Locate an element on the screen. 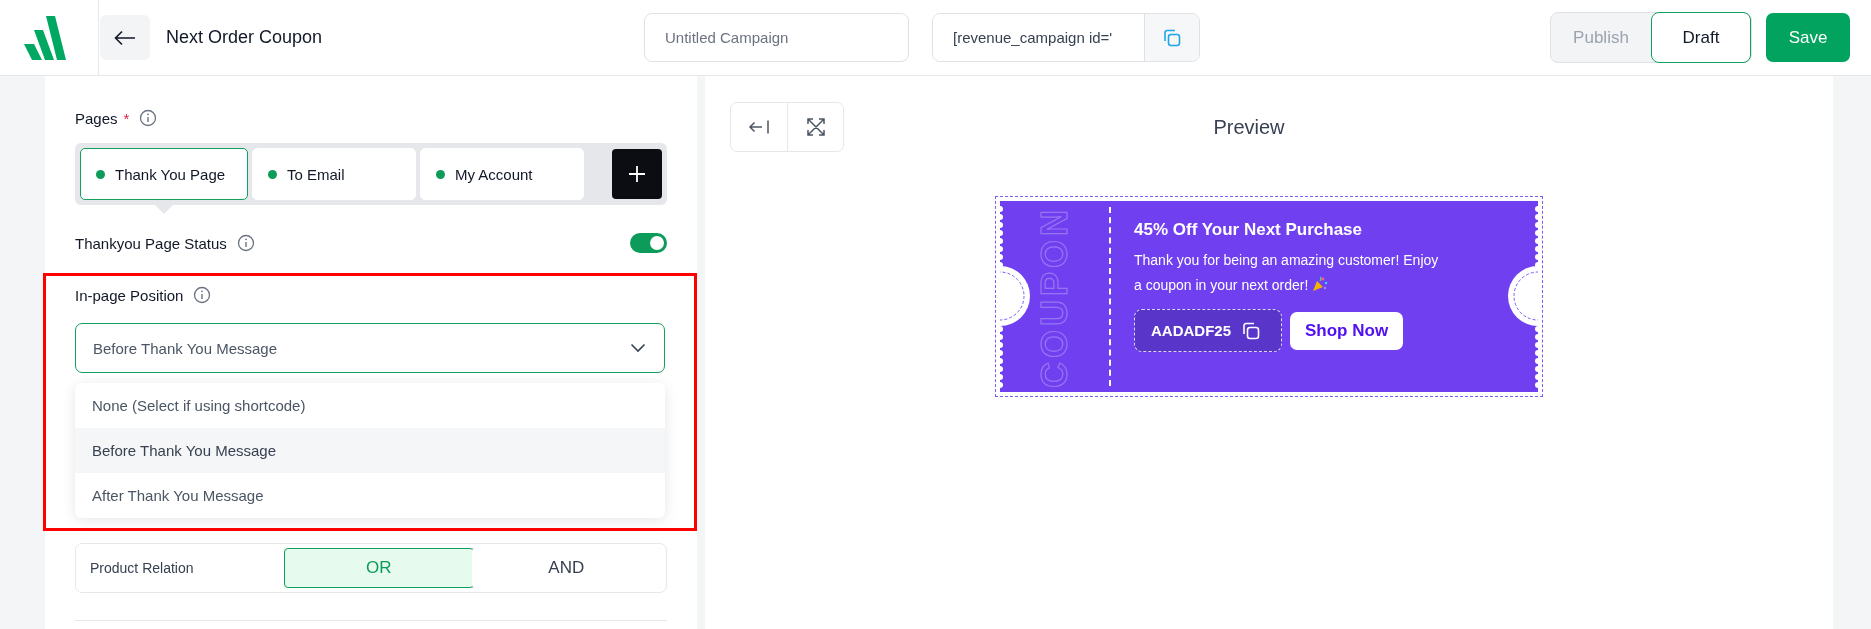  page-tab: To Email is located at coordinates (334, 174).